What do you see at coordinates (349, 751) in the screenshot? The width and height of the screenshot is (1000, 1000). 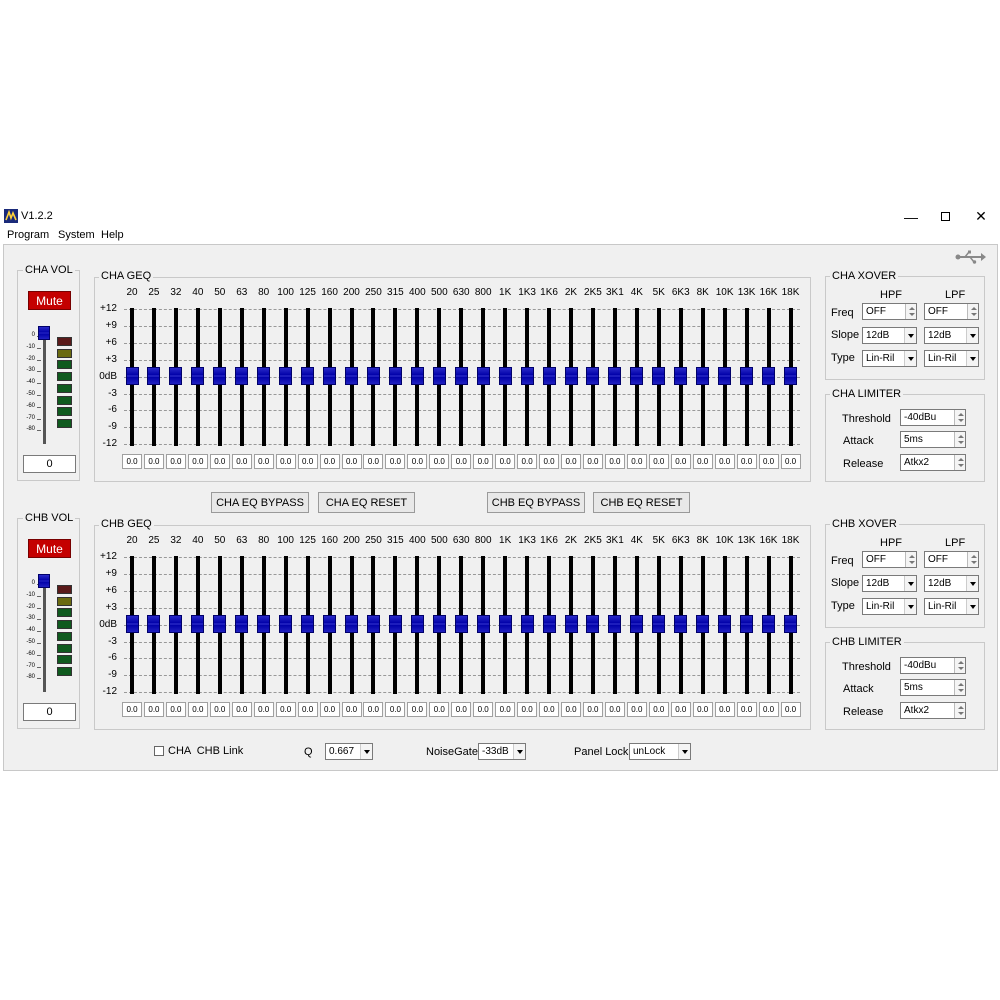 I see `q-select: 0.667` at bounding box center [349, 751].